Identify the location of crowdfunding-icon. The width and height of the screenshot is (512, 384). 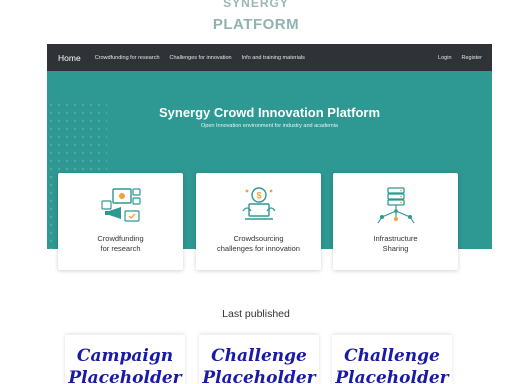
(120, 205).